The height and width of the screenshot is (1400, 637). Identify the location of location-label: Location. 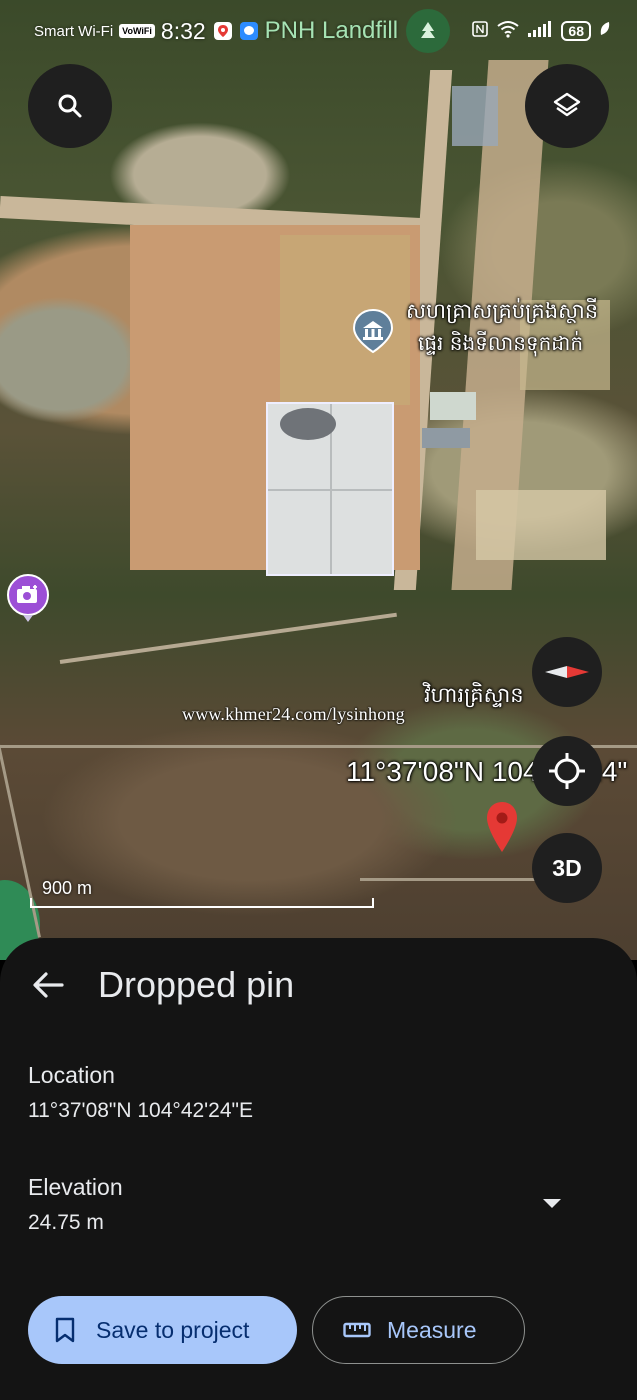
(71, 1075).